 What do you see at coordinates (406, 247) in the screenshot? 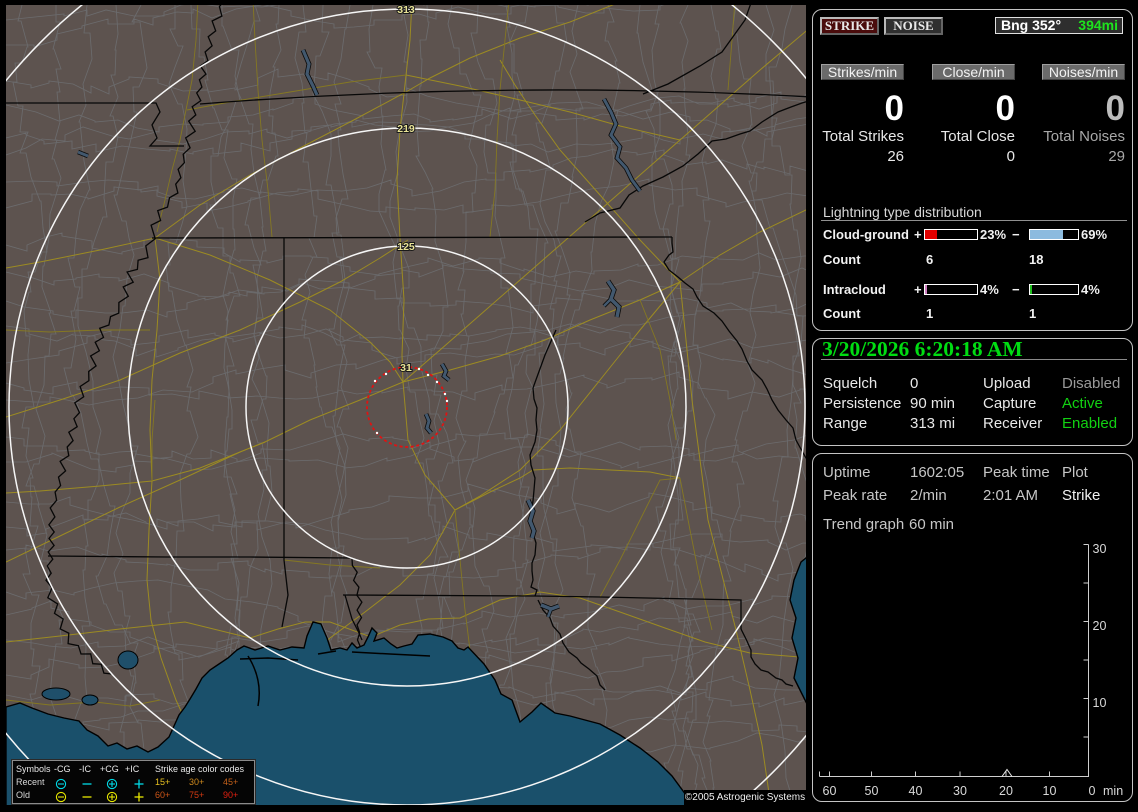
I see `svg-text: 125` at bounding box center [406, 247].